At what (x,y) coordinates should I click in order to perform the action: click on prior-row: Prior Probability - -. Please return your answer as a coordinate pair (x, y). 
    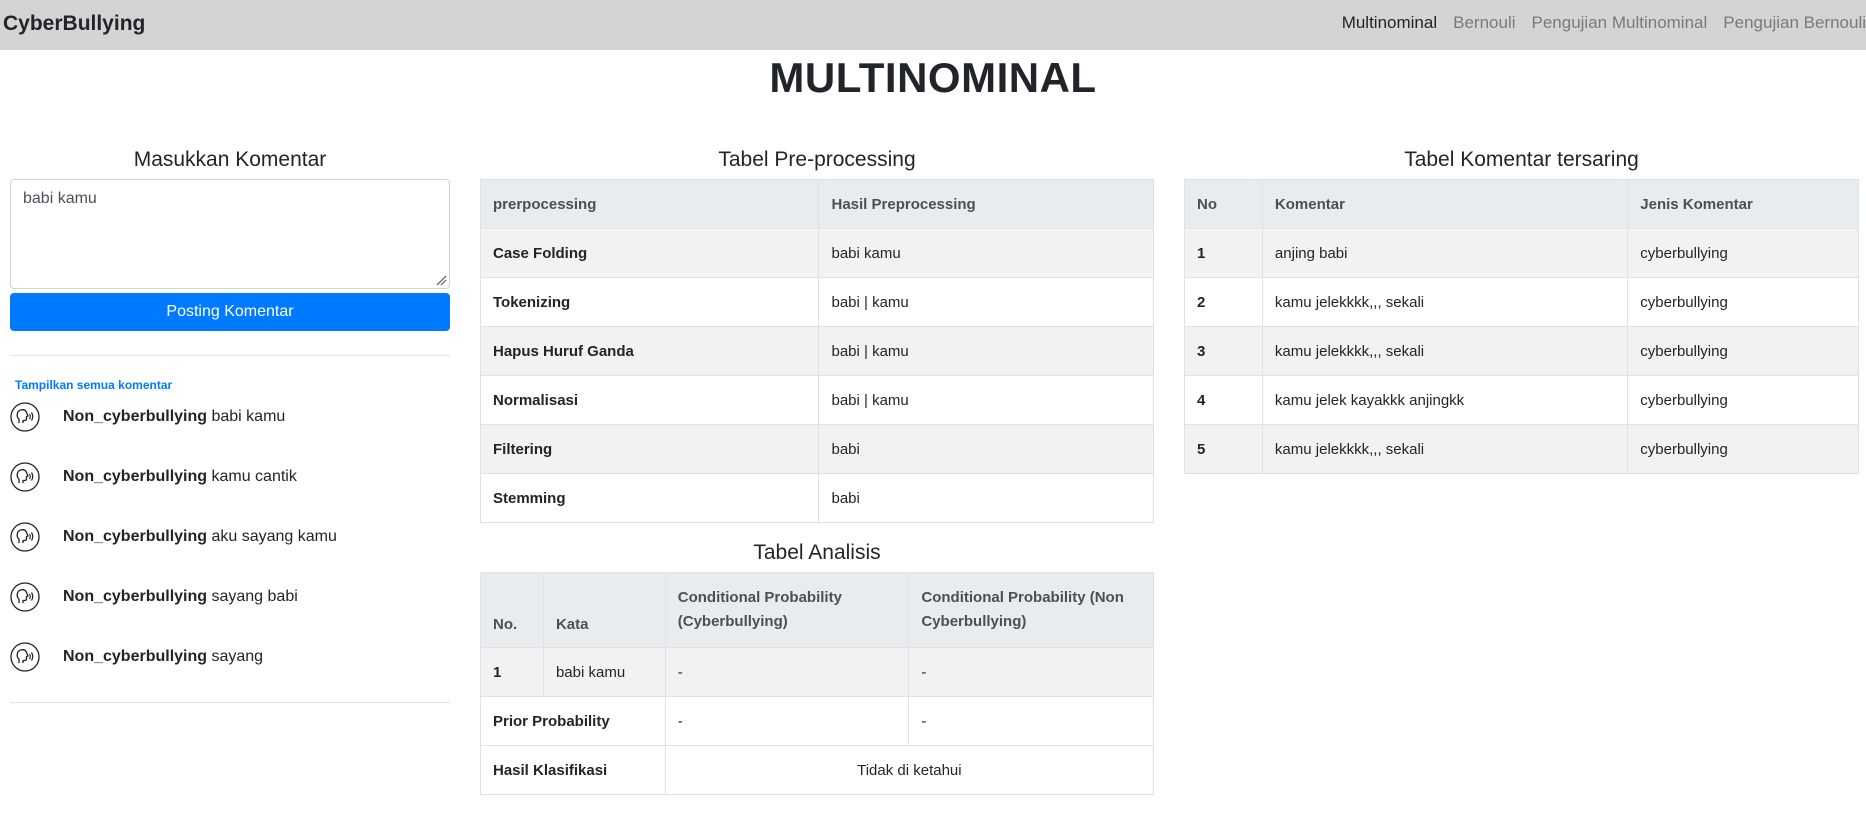
    Looking at the image, I should click on (817, 721).